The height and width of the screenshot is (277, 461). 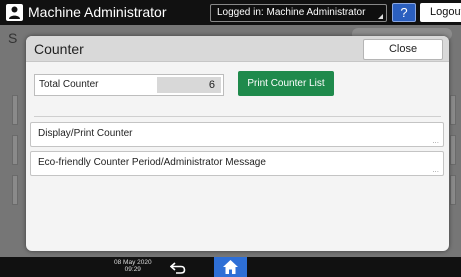 What do you see at coordinates (291, 12) in the screenshot?
I see `login-status-text: Logged in: Machine Administrator` at bounding box center [291, 12].